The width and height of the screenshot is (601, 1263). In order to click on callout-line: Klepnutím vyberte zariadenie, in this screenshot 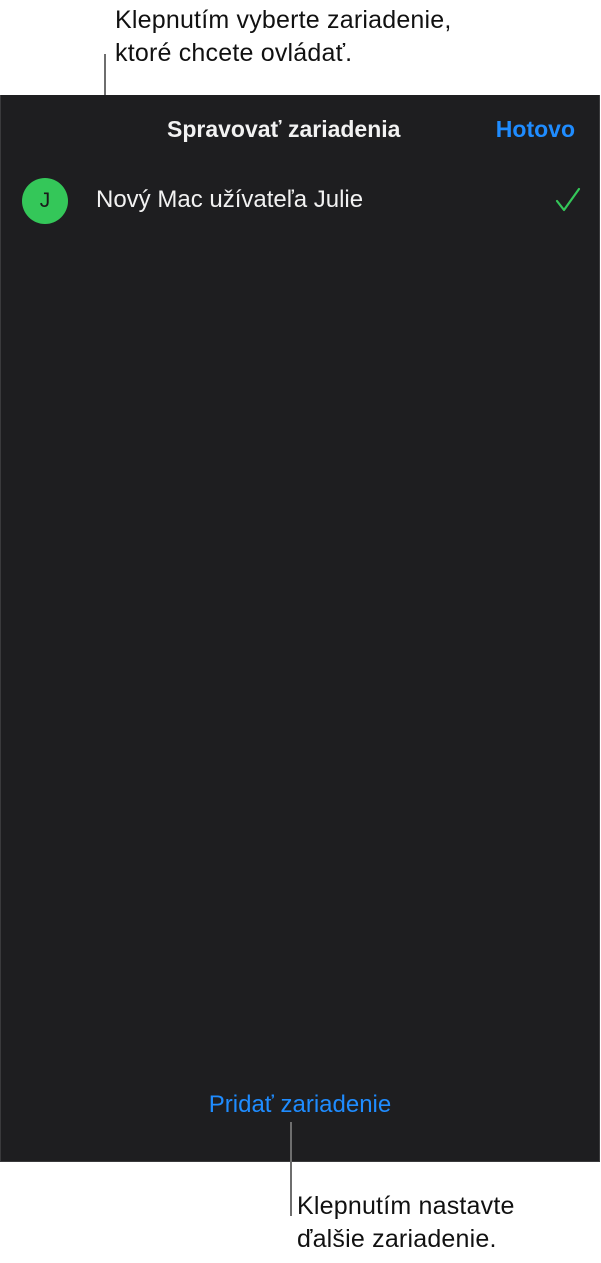, I will do `click(283, 20)`.